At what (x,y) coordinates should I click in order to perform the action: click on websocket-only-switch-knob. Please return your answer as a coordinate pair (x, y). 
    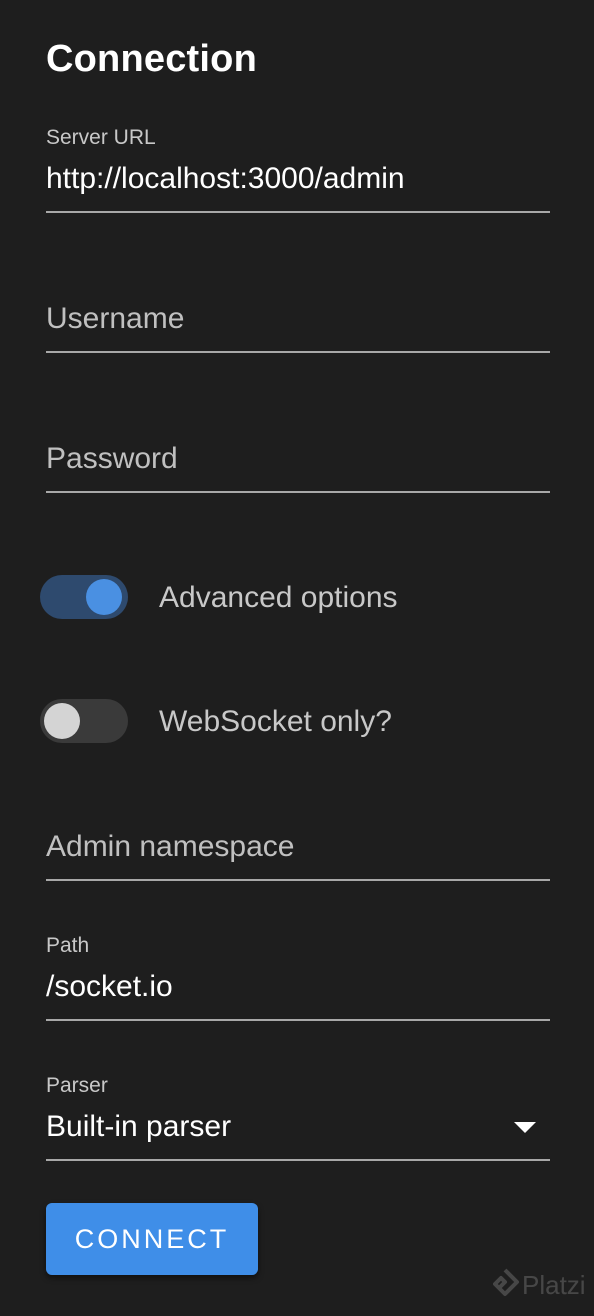
    Looking at the image, I should click on (62, 721).